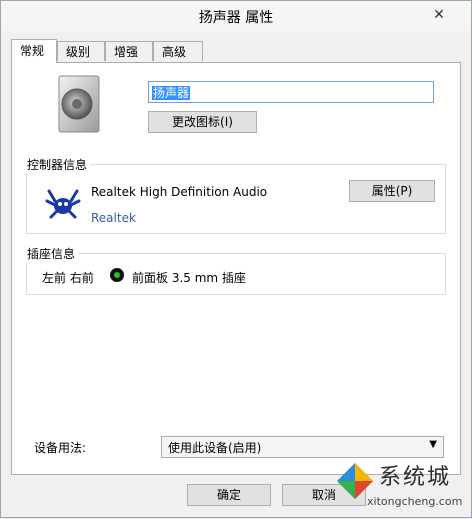  Describe the element at coordinates (215, 448) in the screenshot. I see `device-usage-value: 使用此设备(启用)` at that location.